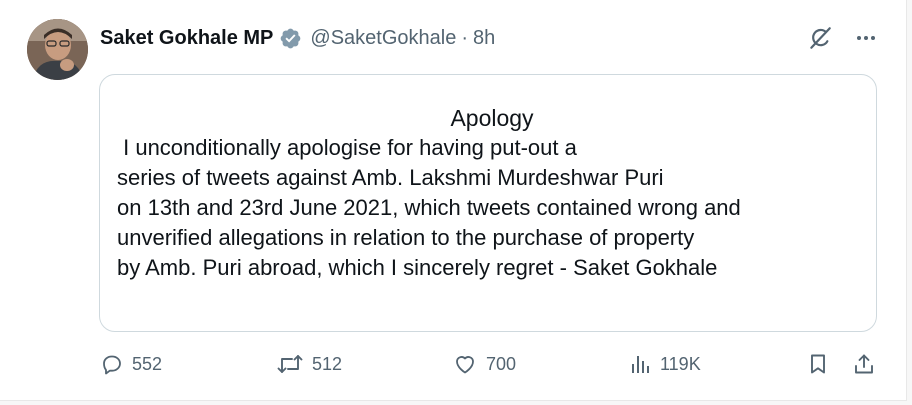  I want to click on author-name: Saket Gokhale MP, so click(186, 38).